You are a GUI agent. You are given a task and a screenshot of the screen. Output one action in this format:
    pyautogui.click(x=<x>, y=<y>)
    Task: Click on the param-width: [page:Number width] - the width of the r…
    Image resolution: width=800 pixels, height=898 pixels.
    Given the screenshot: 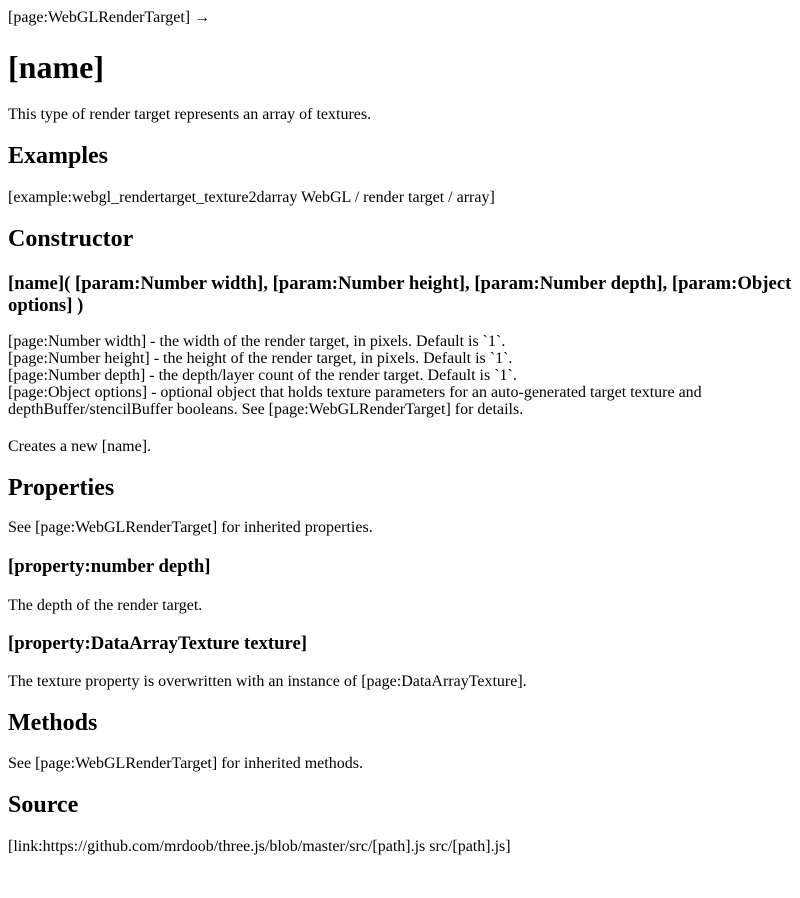 What is the action you would take?
    pyautogui.click(x=257, y=341)
    